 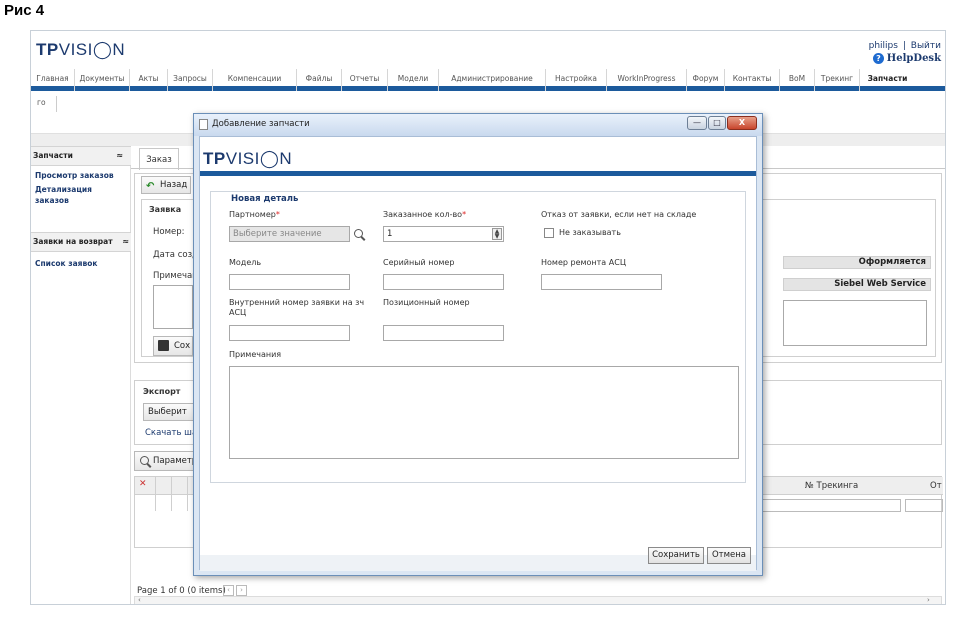 What do you see at coordinates (576, 80) in the screenshot?
I see `nav-item-settings: Настройка` at bounding box center [576, 80].